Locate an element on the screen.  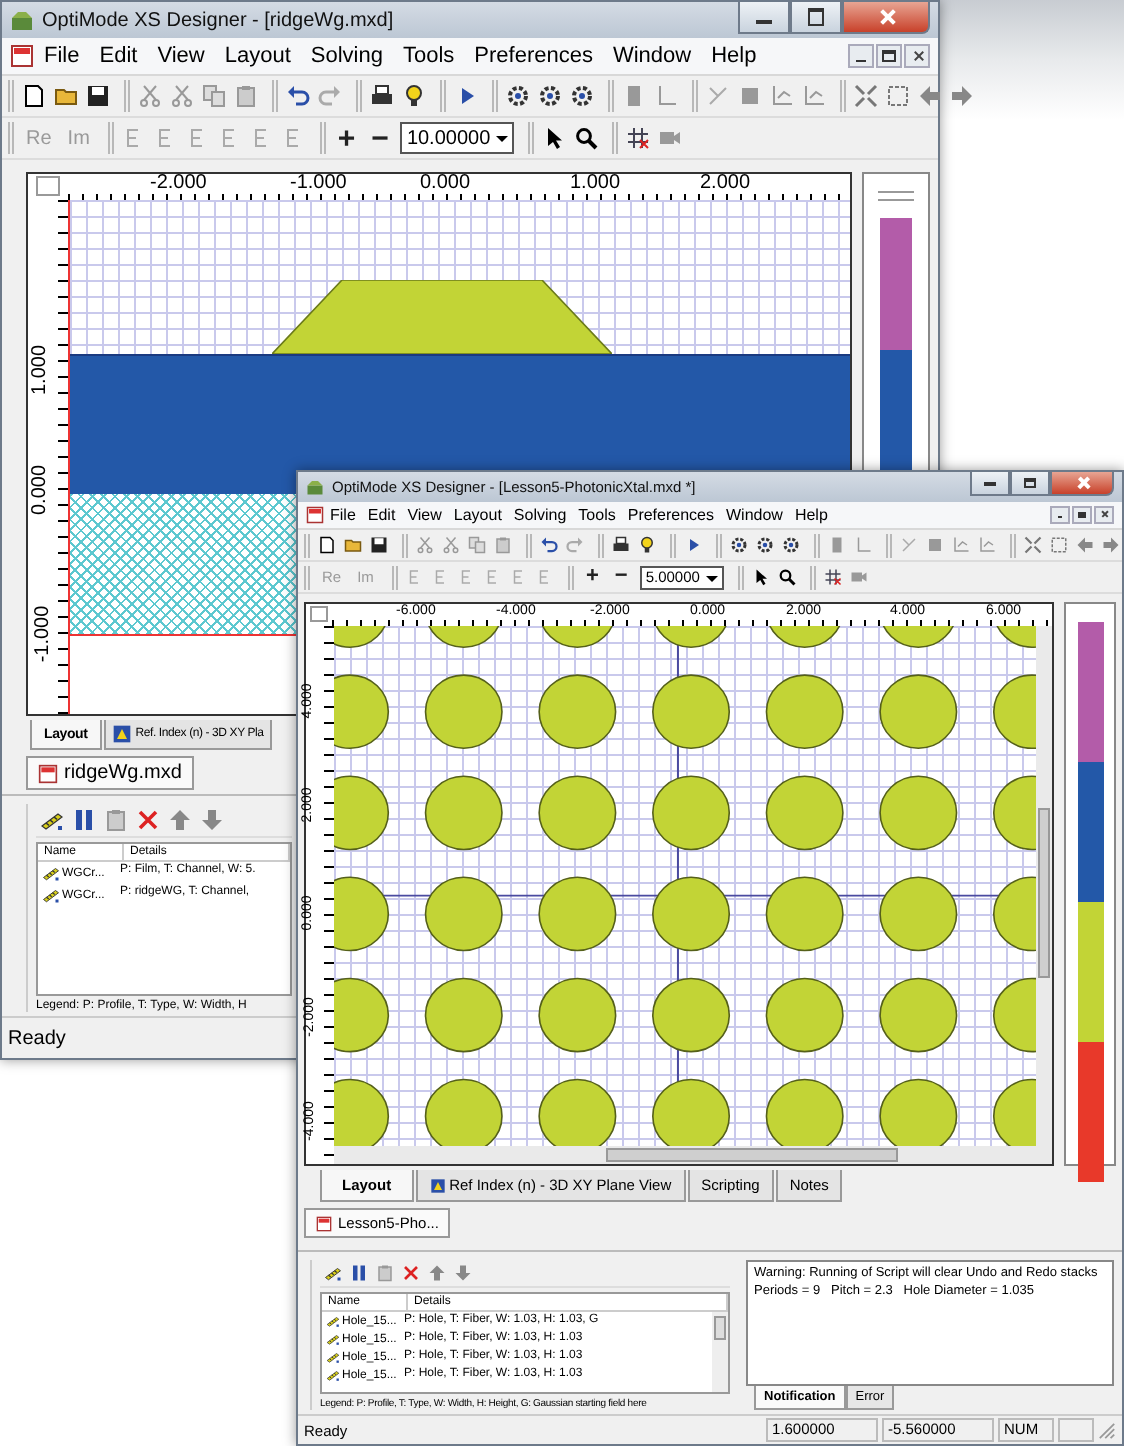
play-icon is located at coordinates (693, 545).